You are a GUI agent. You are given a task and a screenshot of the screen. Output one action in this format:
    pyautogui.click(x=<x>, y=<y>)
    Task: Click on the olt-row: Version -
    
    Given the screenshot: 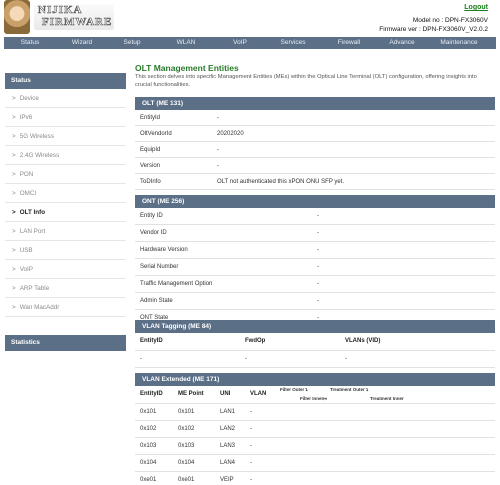 What is the action you would take?
    pyautogui.click(x=315, y=166)
    